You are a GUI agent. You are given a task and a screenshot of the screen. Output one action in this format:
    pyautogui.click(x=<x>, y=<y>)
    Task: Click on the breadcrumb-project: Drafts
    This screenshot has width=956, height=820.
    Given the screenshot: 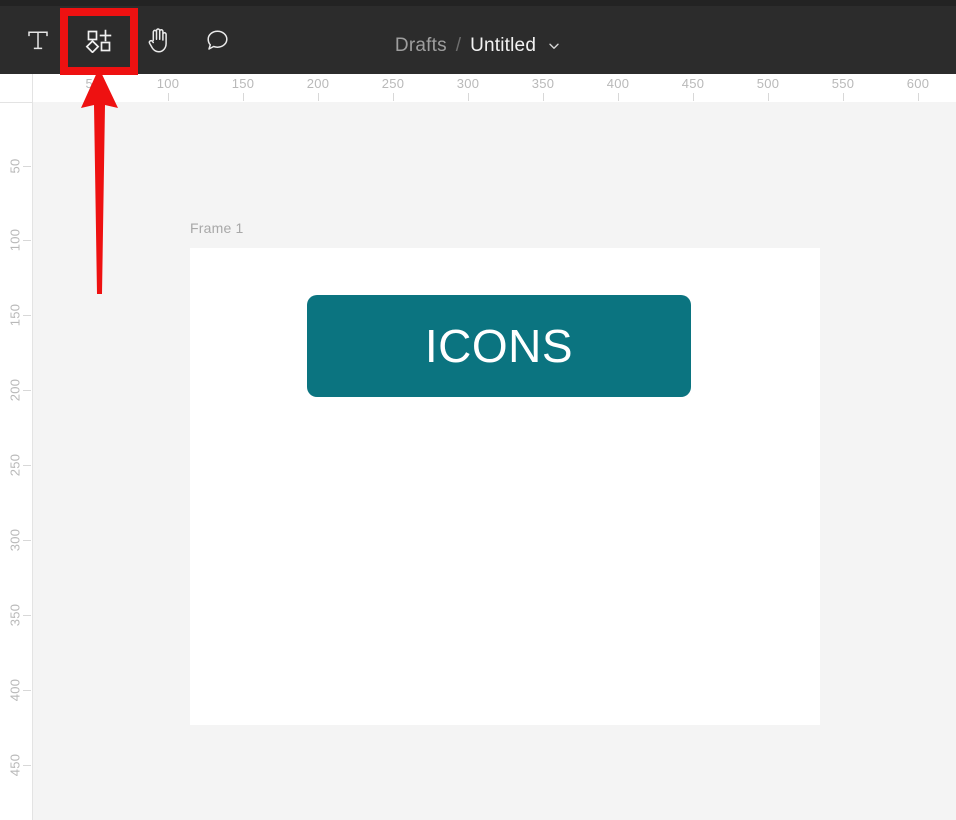 What is the action you would take?
    pyautogui.click(x=421, y=46)
    